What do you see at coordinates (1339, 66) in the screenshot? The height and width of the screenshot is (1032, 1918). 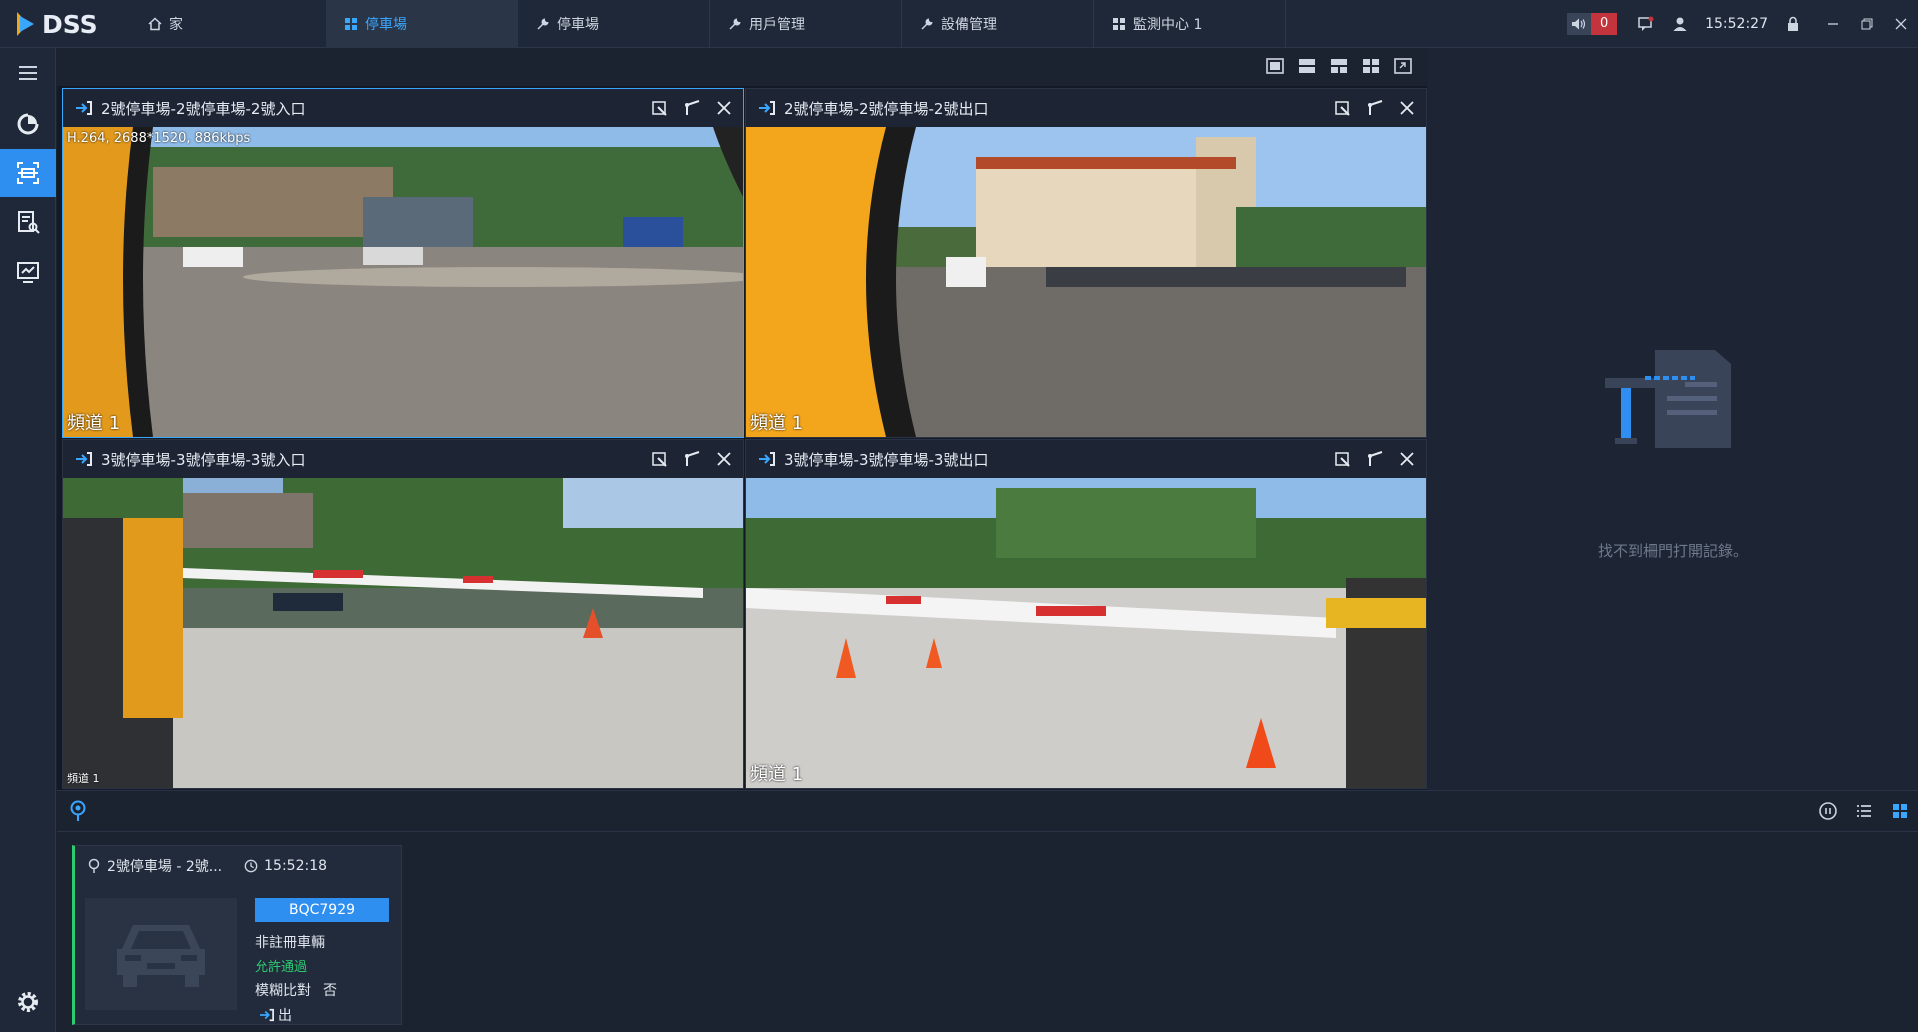 I see `layout-3-icon` at bounding box center [1339, 66].